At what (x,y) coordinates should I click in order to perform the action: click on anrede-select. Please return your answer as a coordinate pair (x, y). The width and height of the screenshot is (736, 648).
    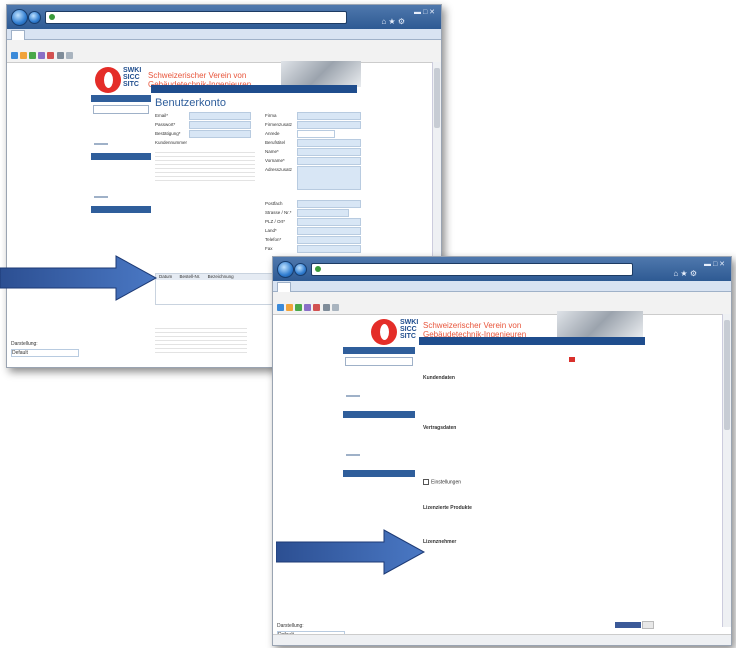
    Looking at the image, I should click on (316, 134).